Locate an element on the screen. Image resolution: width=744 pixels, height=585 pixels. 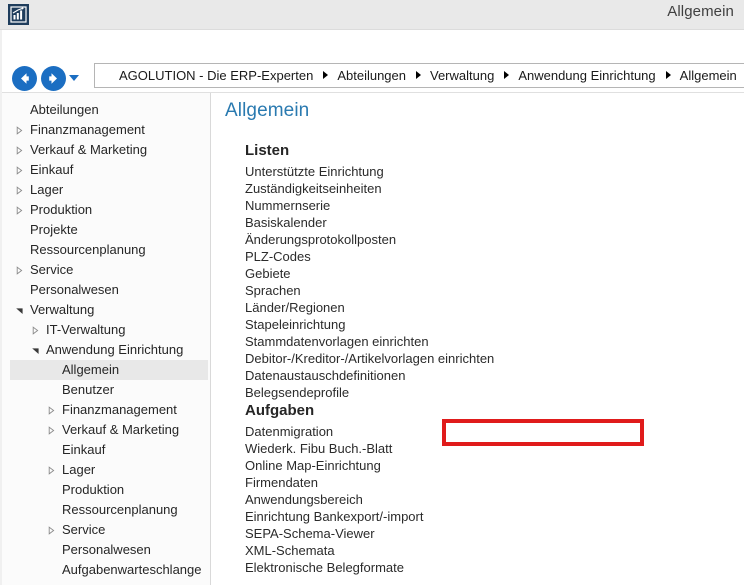
arrow-right-icon is located at coordinates (53, 78).